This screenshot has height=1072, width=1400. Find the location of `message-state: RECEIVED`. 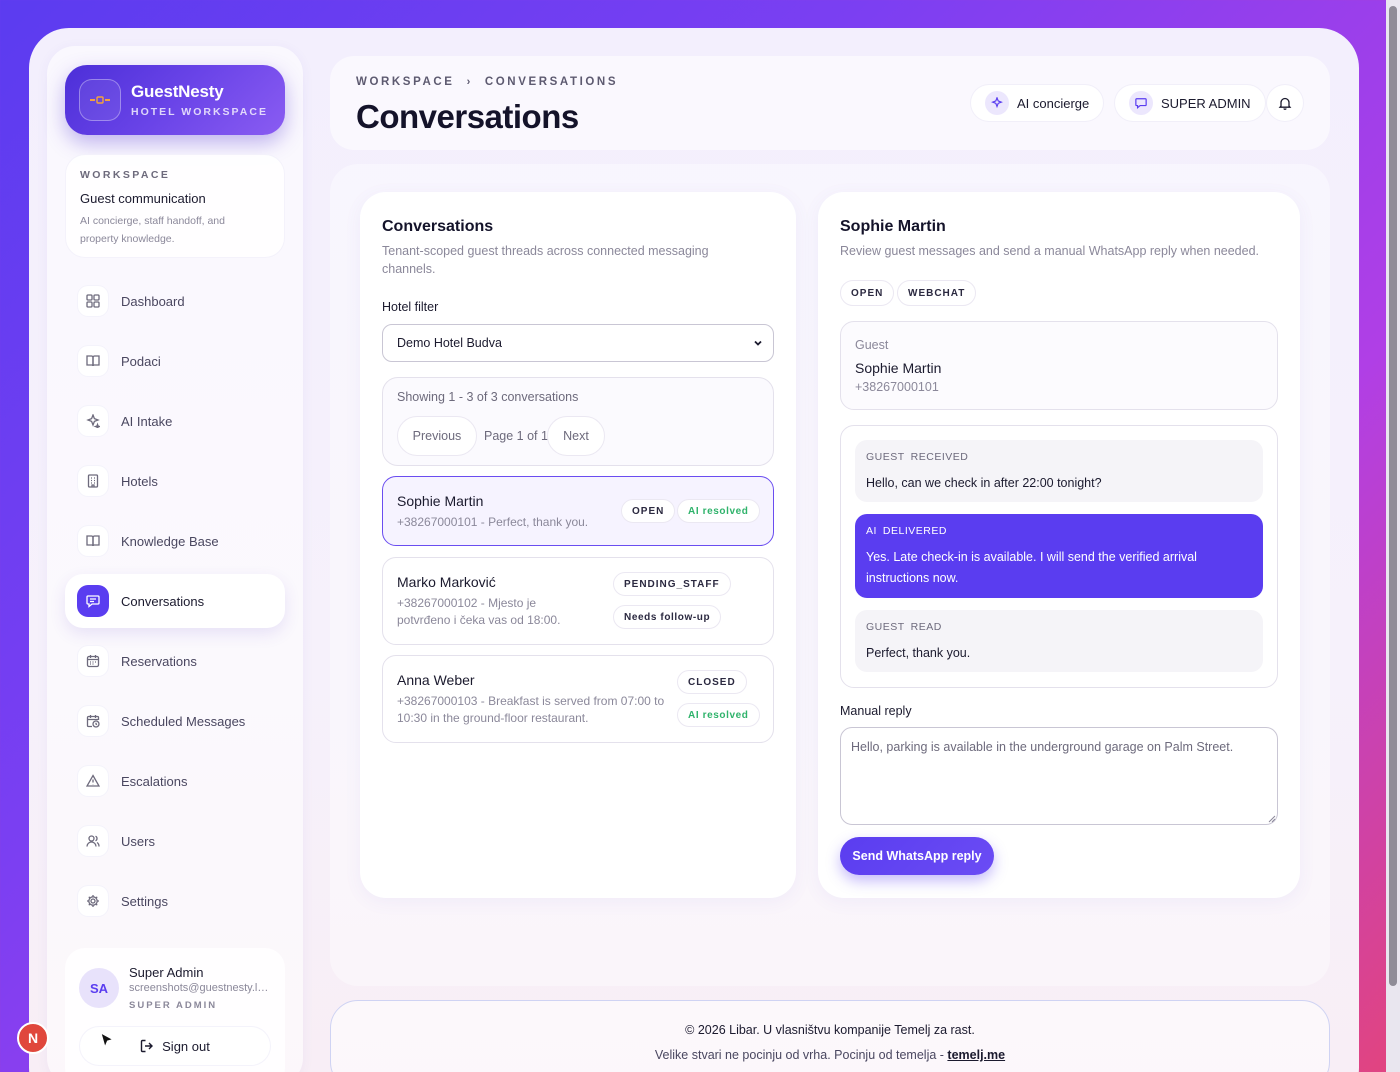

message-state: RECEIVED is located at coordinates (939, 457).